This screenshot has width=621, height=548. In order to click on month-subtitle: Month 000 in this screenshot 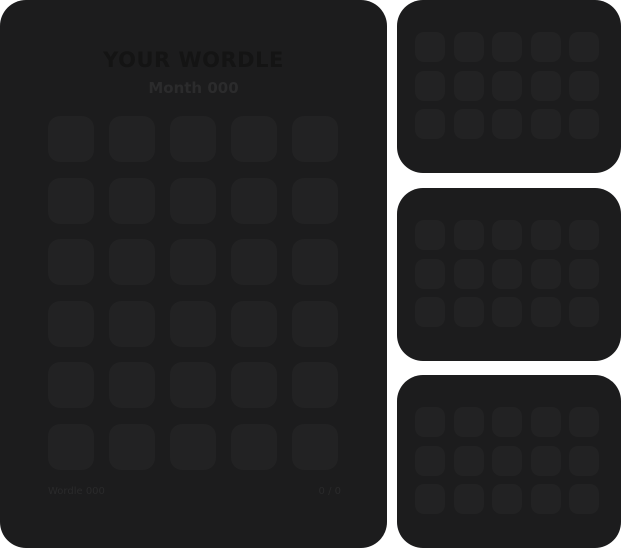, I will do `click(193, 88)`.